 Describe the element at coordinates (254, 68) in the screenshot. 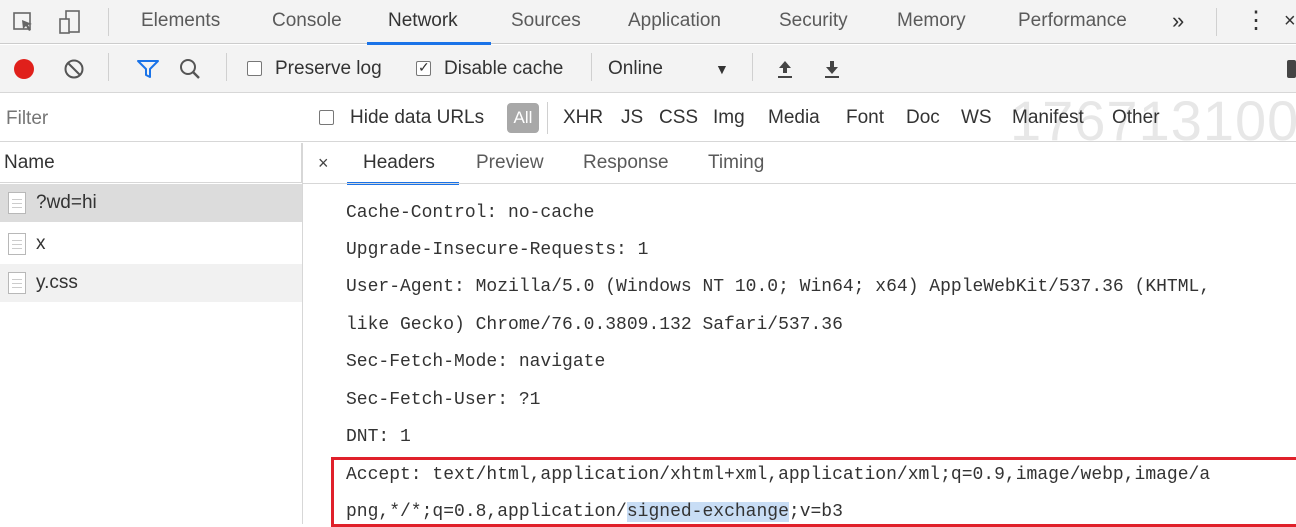

I see `preserve-log-checkbox` at that location.